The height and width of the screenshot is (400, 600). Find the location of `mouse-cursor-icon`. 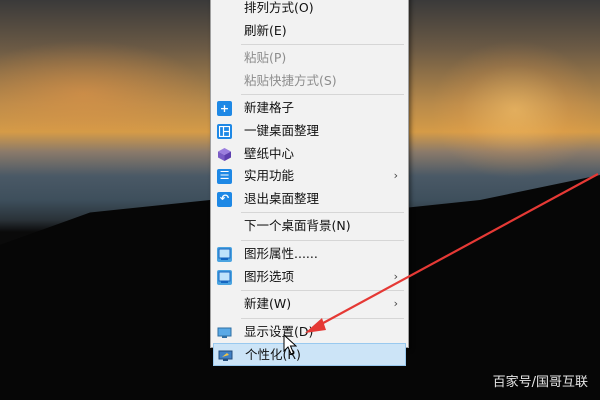

mouse-cursor-icon is located at coordinates (290, 344).